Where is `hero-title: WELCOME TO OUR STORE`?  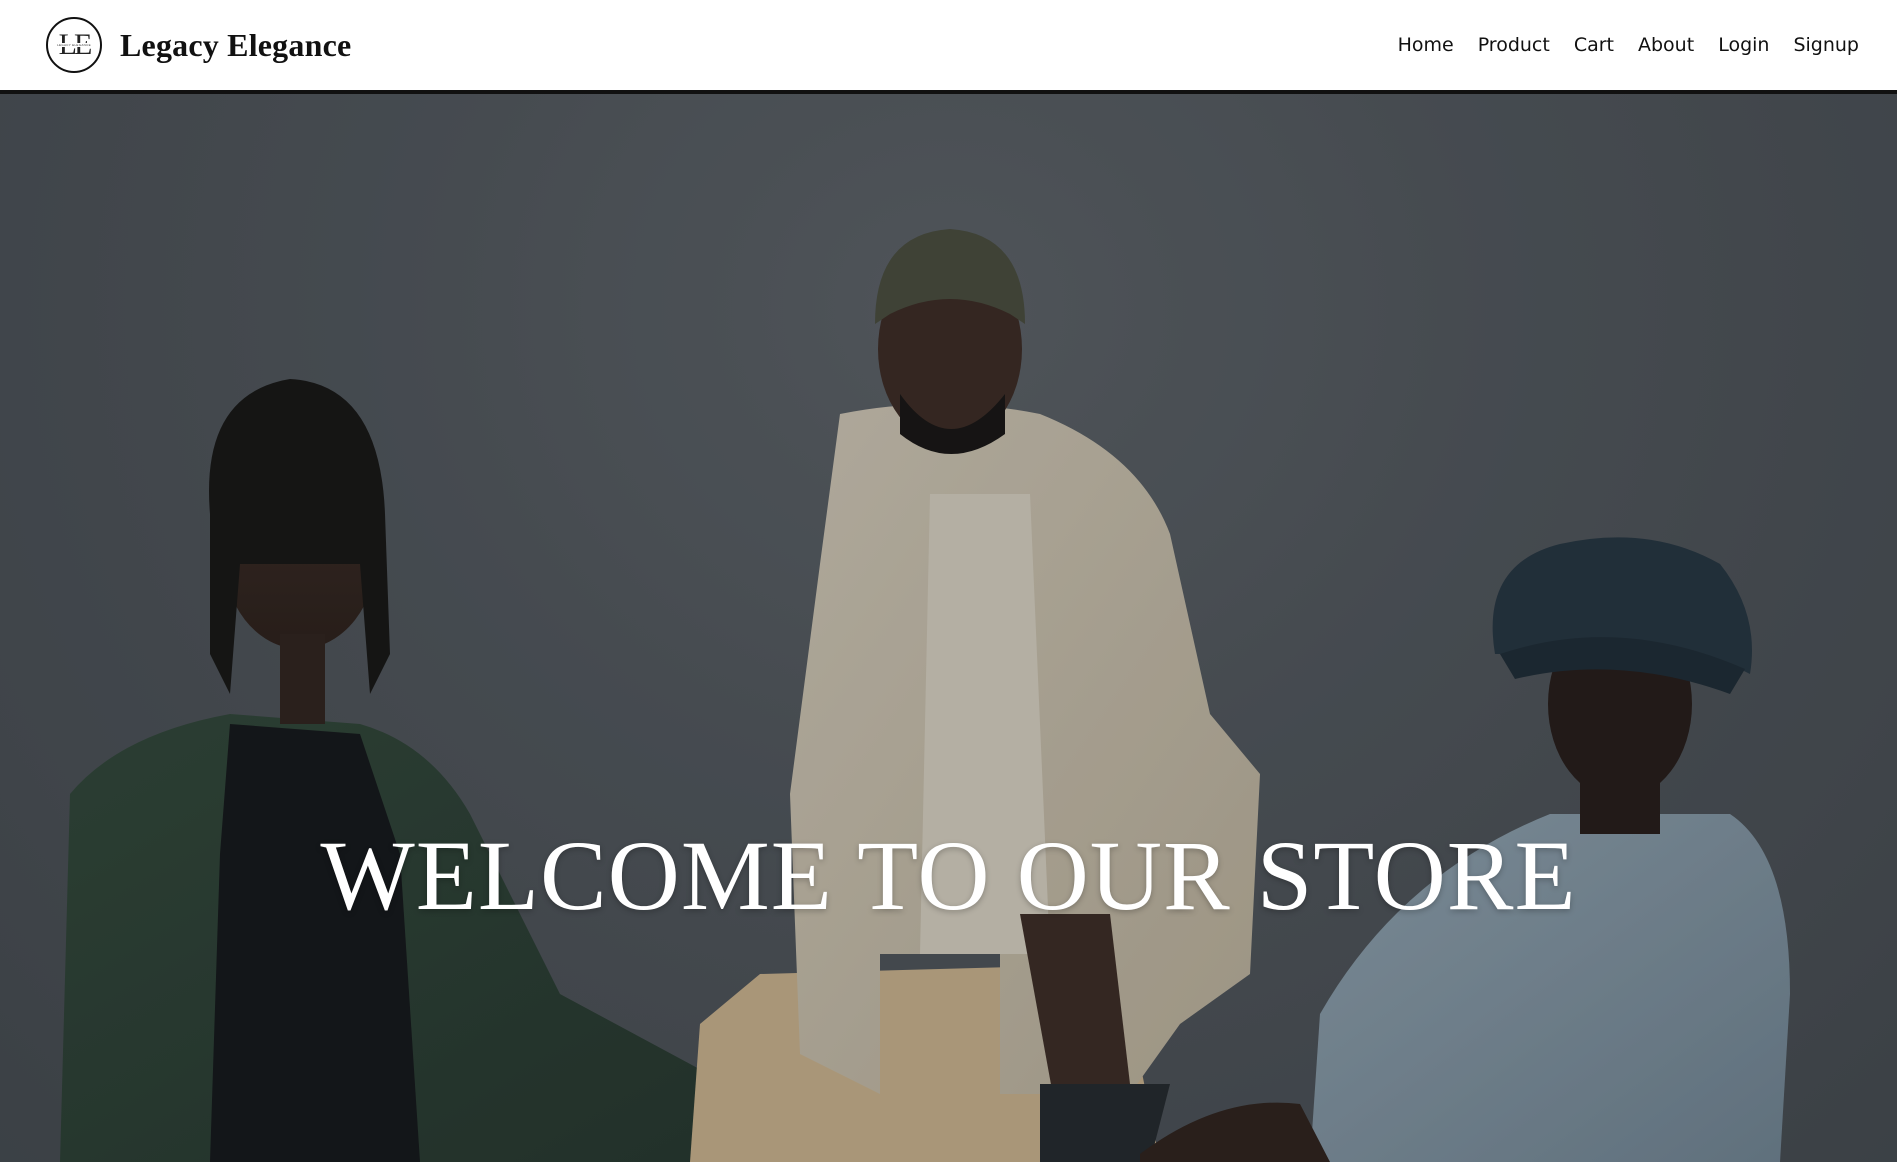
hero-title: WELCOME TO OUR STORE is located at coordinates (948, 875).